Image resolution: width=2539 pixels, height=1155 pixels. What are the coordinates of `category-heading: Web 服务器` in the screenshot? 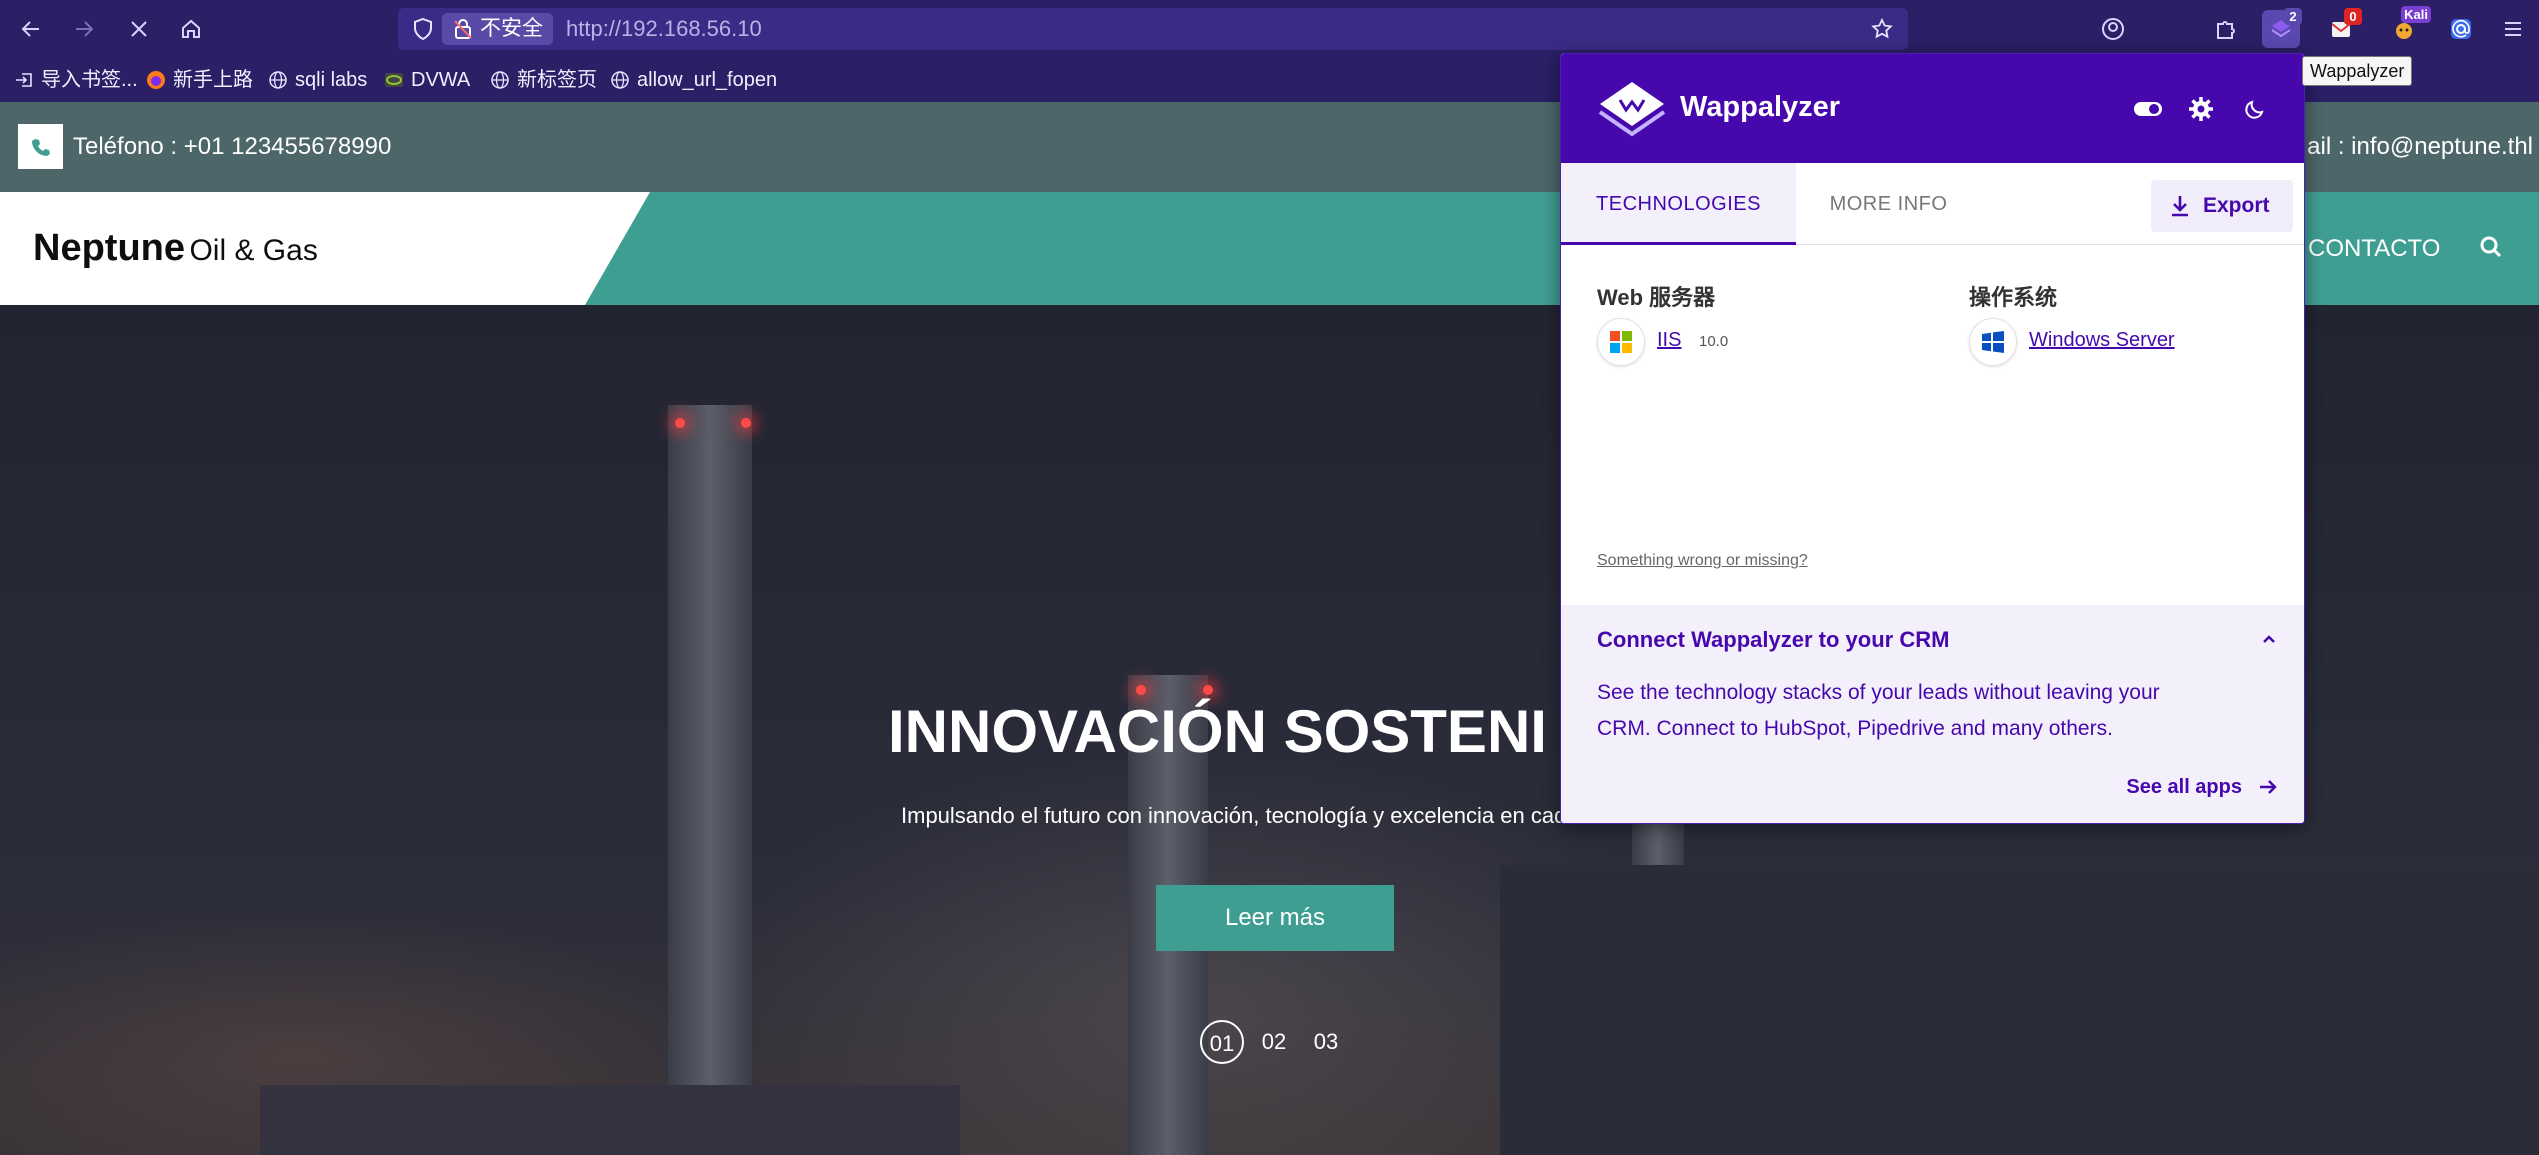 It's located at (1656, 297).